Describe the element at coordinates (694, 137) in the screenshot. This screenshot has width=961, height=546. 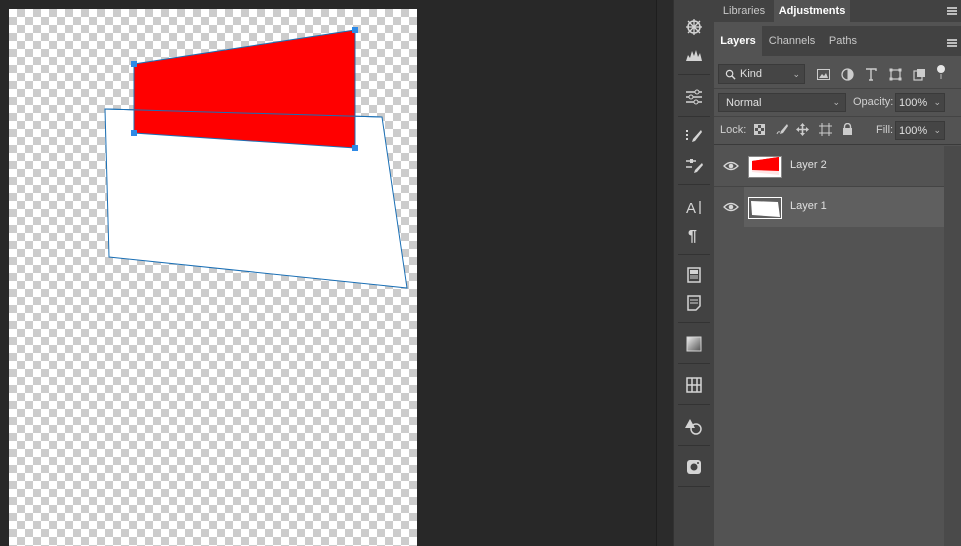
I see `brushes-icon` at that location.